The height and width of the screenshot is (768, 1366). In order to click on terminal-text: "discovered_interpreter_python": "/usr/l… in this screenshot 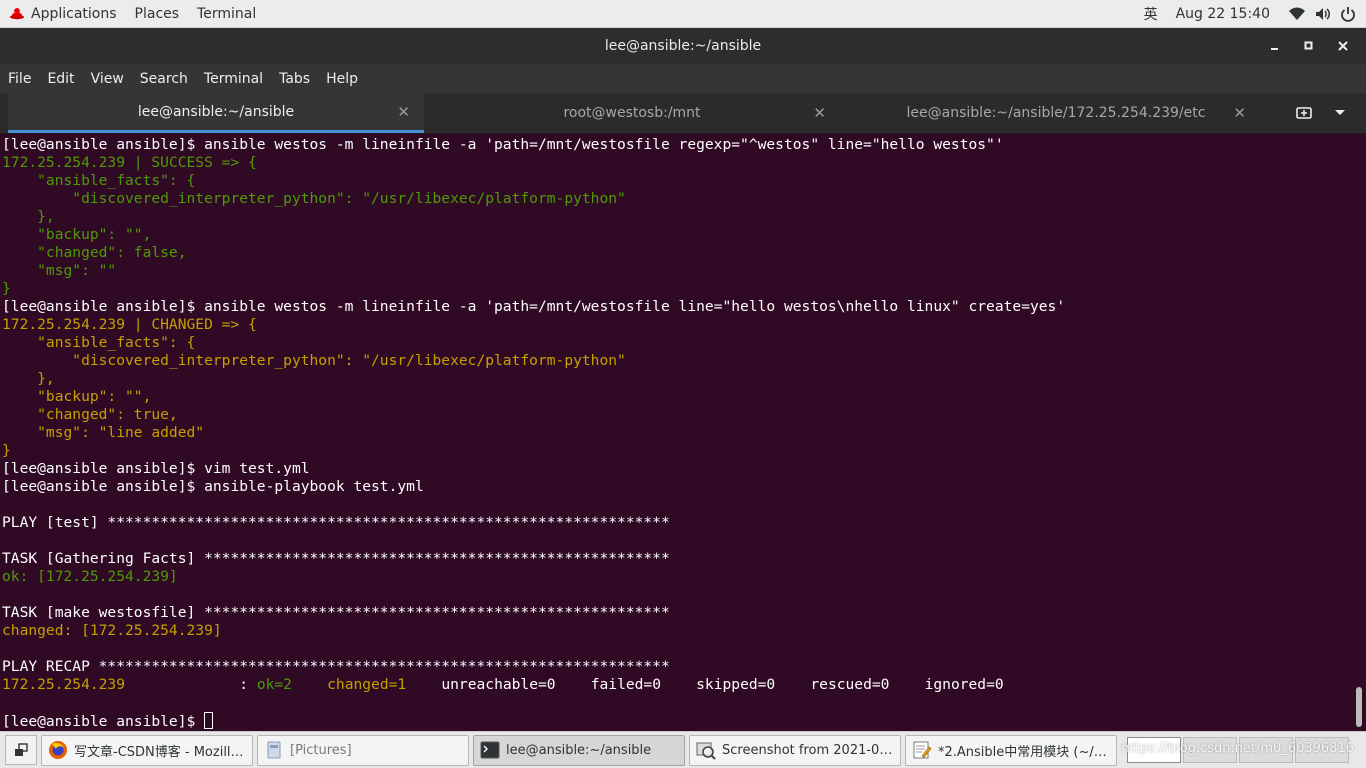, I will do `click(314, 360)`.